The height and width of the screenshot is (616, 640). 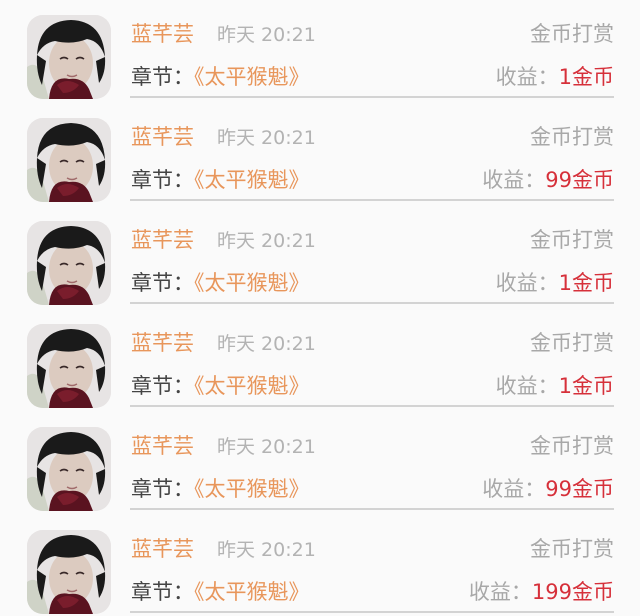 I want to click on income-info: 收益：199金币, so click(x=541, y=592).